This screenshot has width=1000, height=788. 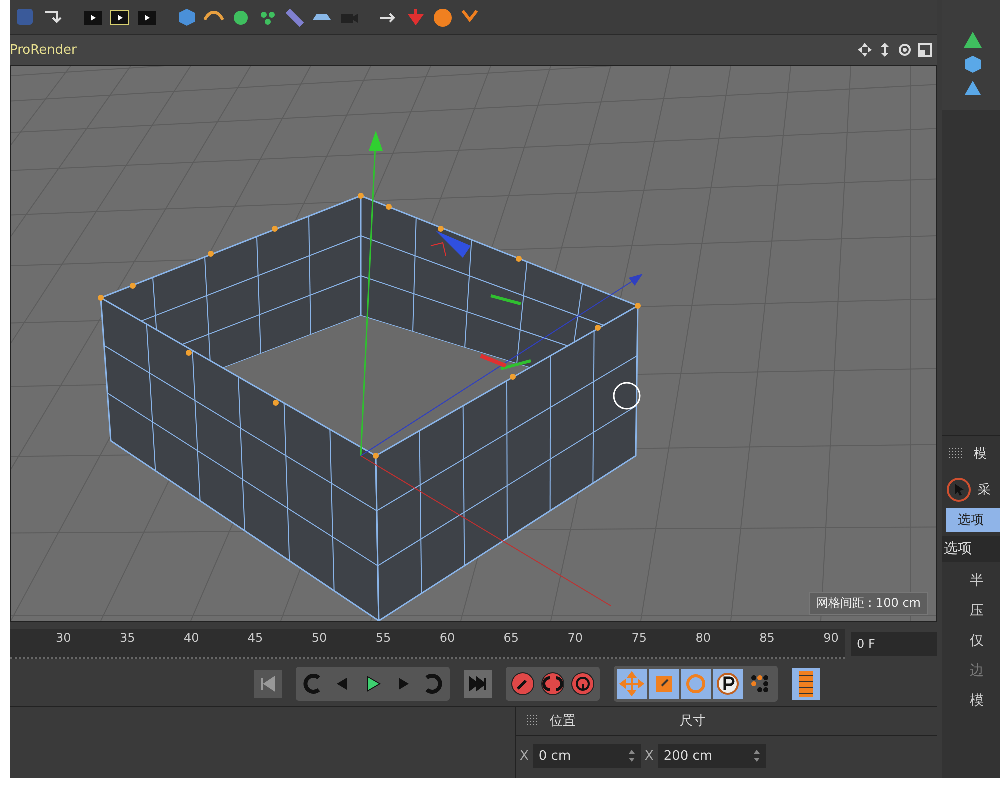 I want to click on tab: 选项, so click(x=973, y=520).